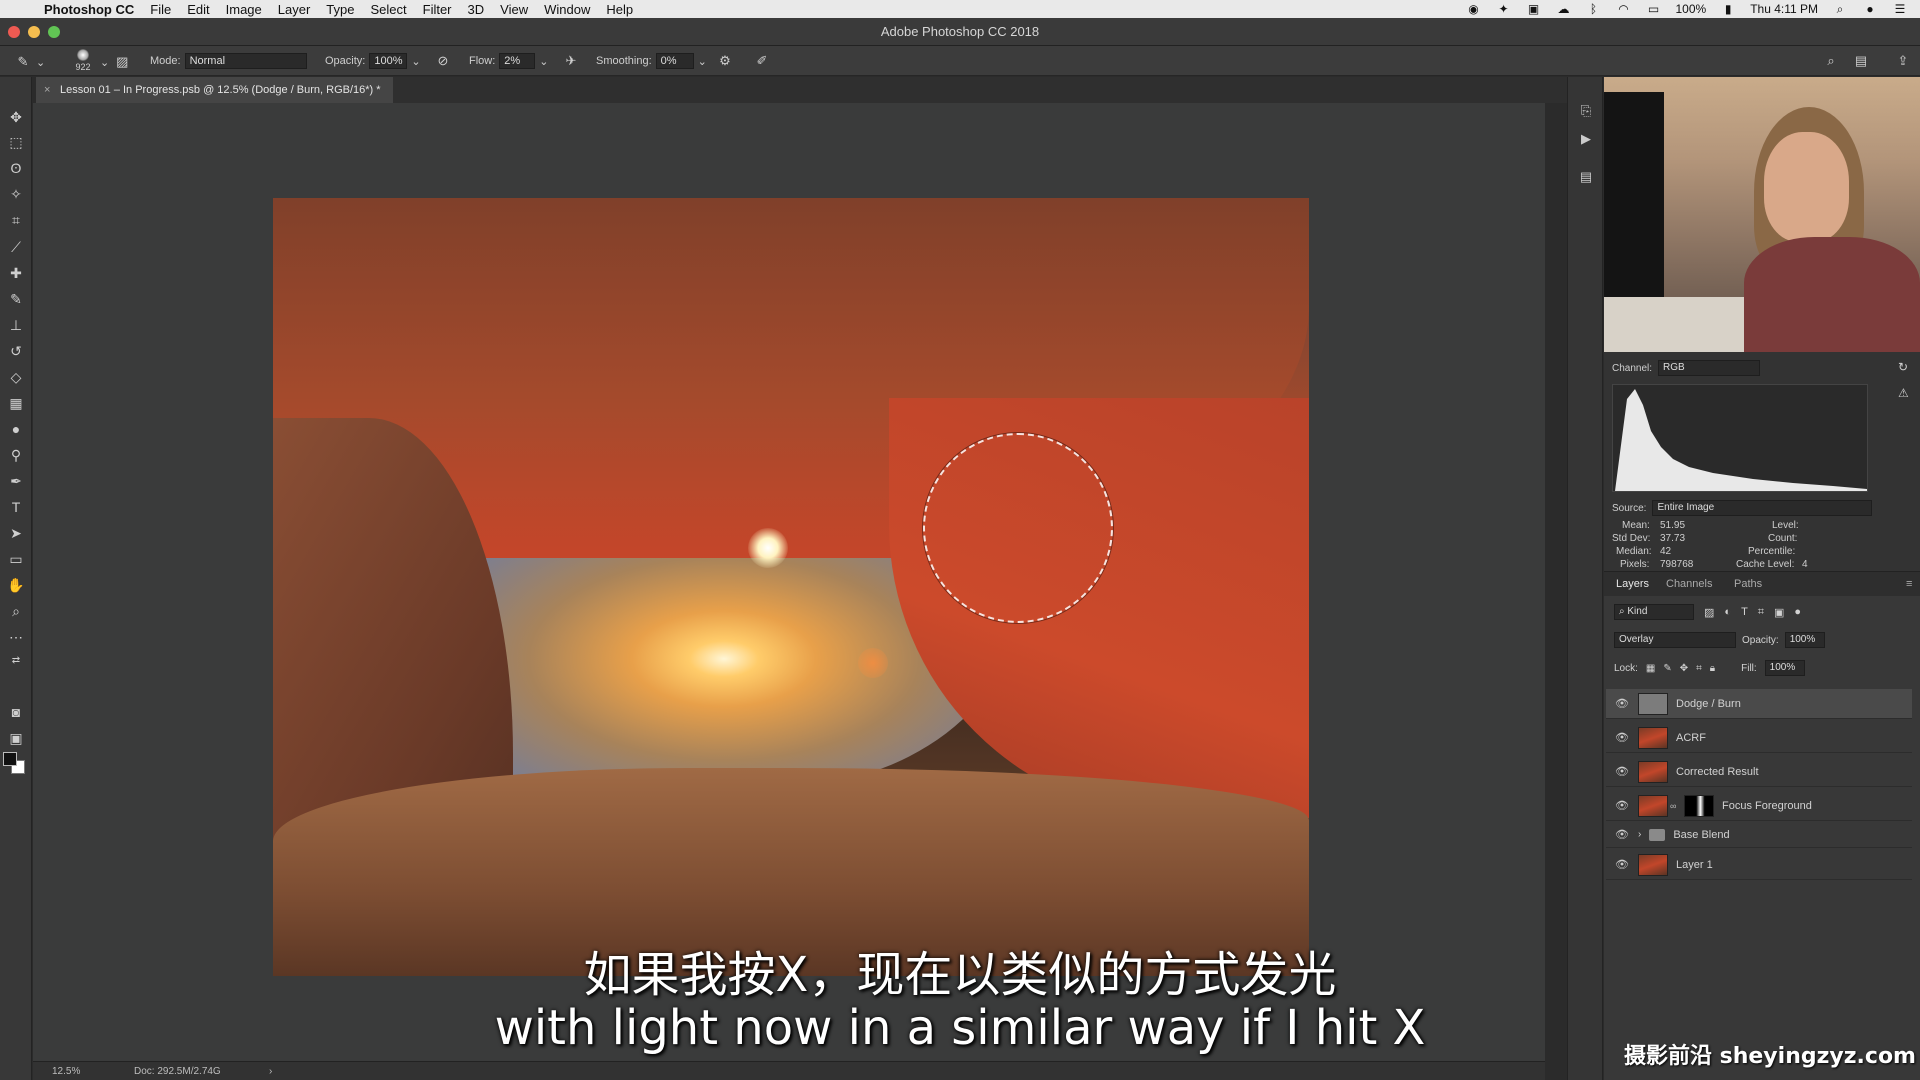 This screenshot has height=1080, width=1920. What do you see at coordinates (619, 9) in the screenshot?
I see `menu-help: Help` at bounding box center [619, 9].